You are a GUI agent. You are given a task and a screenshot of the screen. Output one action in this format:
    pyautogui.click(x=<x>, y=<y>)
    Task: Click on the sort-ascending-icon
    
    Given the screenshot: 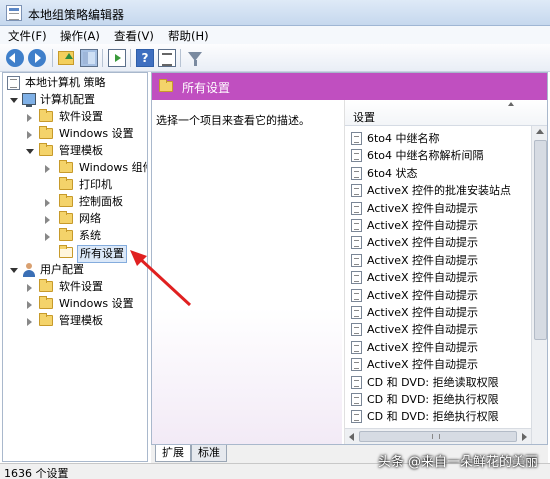 What is the action you would take?
    pyautogui.click(x=511, y=104)
    